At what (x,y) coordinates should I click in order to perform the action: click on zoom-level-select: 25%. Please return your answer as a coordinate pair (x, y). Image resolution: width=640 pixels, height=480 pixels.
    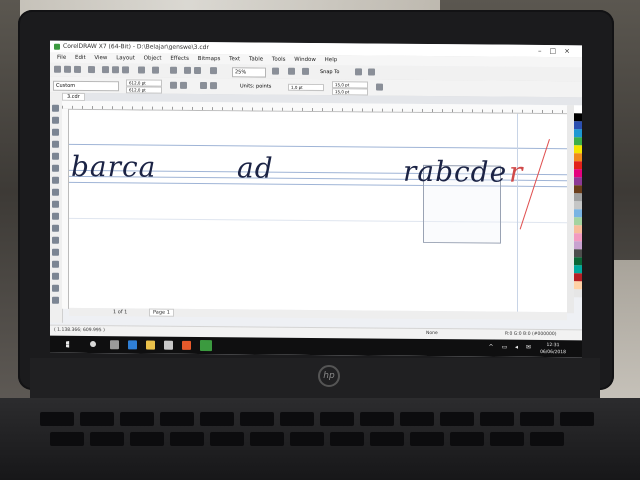
    Looking at the image, I should click on (249, 72).